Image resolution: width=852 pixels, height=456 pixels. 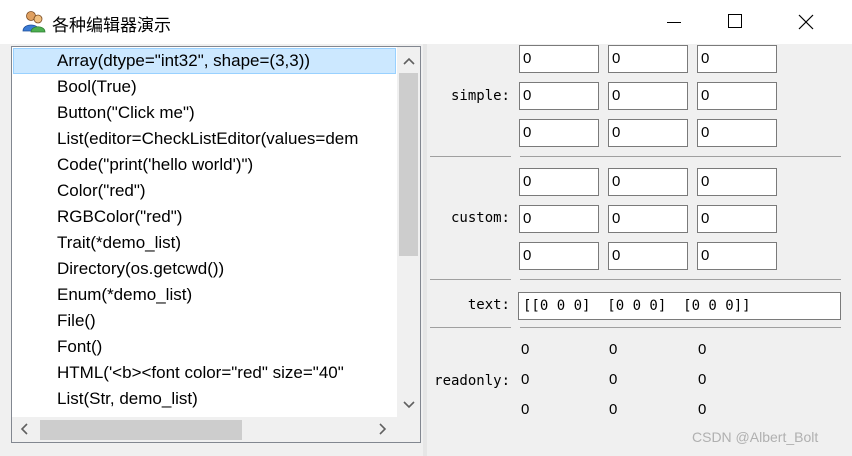 What do you see at coordinates (25, 429) in the screenshot?
I see `chevron-left-icon` at bounding box center [25, 429].